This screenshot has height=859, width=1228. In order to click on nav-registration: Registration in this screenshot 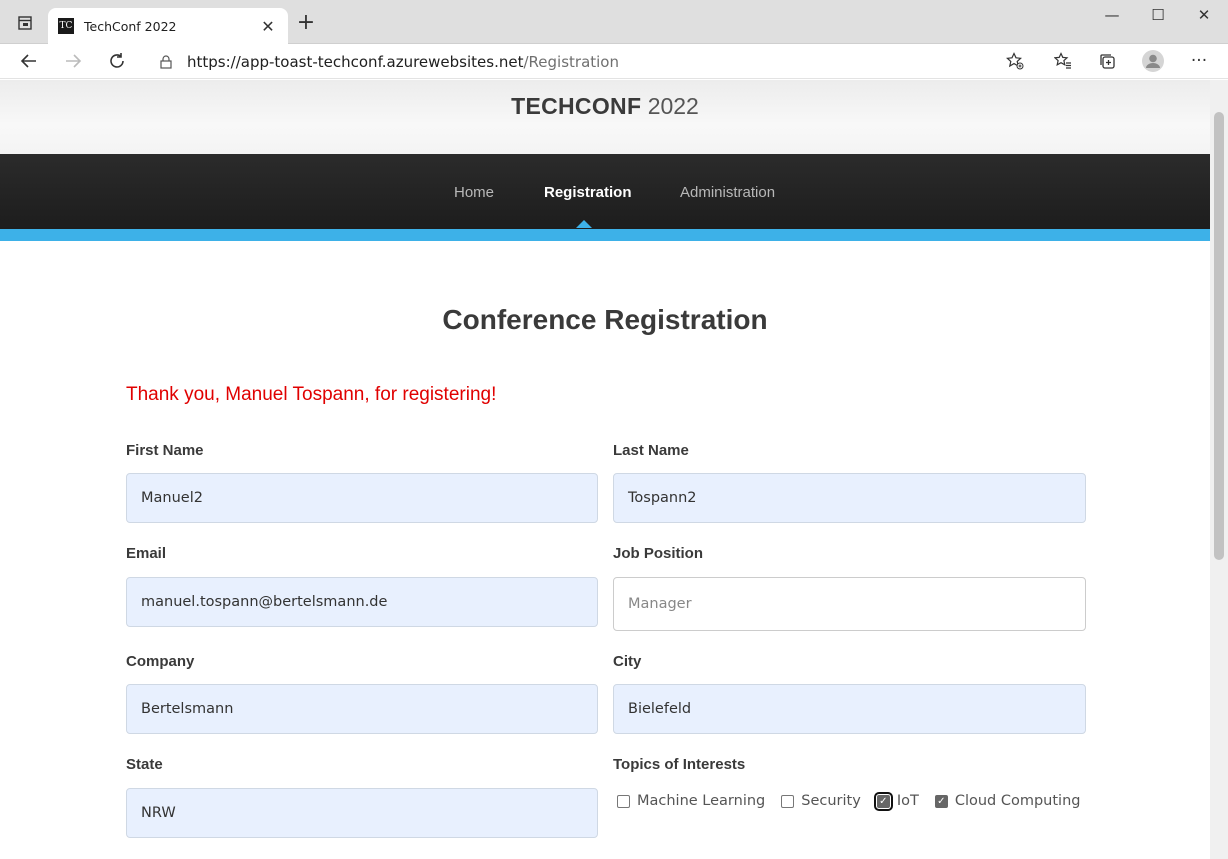, I will do `click(588, 192)`.